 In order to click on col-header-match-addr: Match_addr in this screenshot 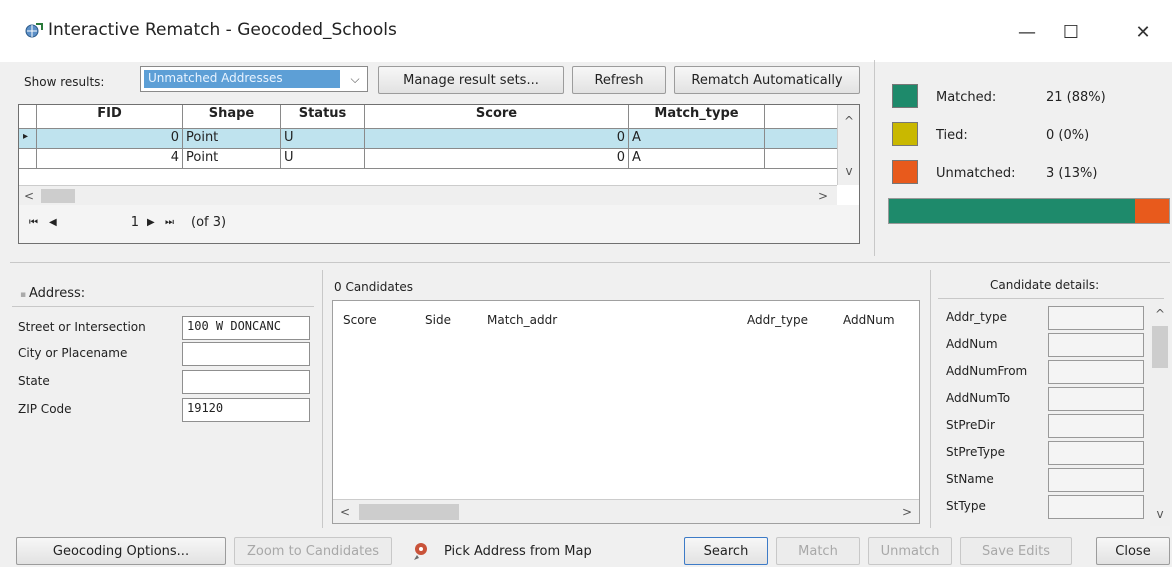, I will do `click(522, 320)`.